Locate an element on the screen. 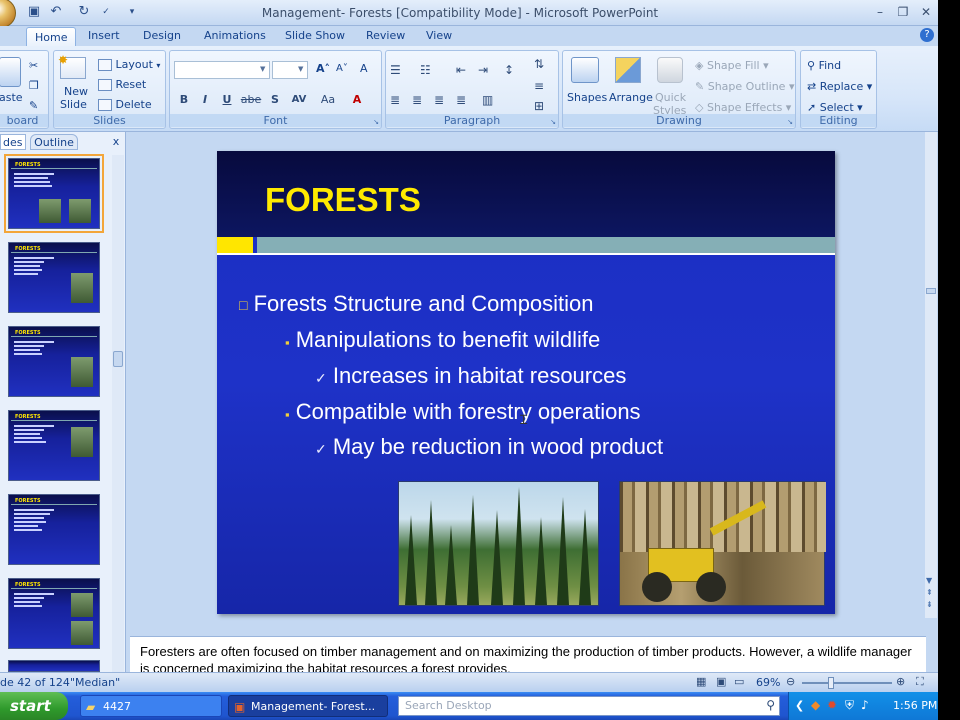 The width and height of the screenshot is (960, 720). tray-shield-icon: ⛨ is located at coordinates (849, 705).